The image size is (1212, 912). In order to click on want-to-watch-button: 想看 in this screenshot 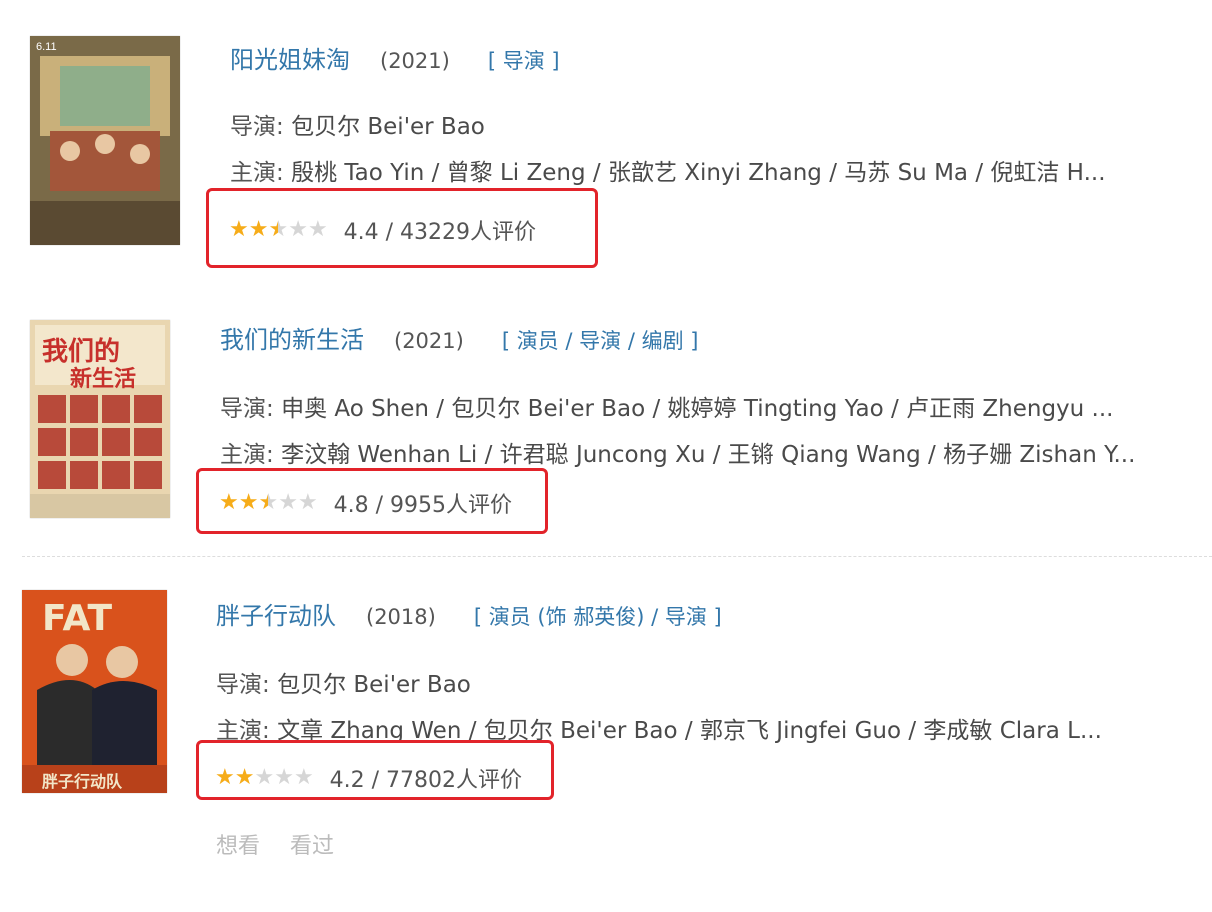, I will do `click(238, 844)`.